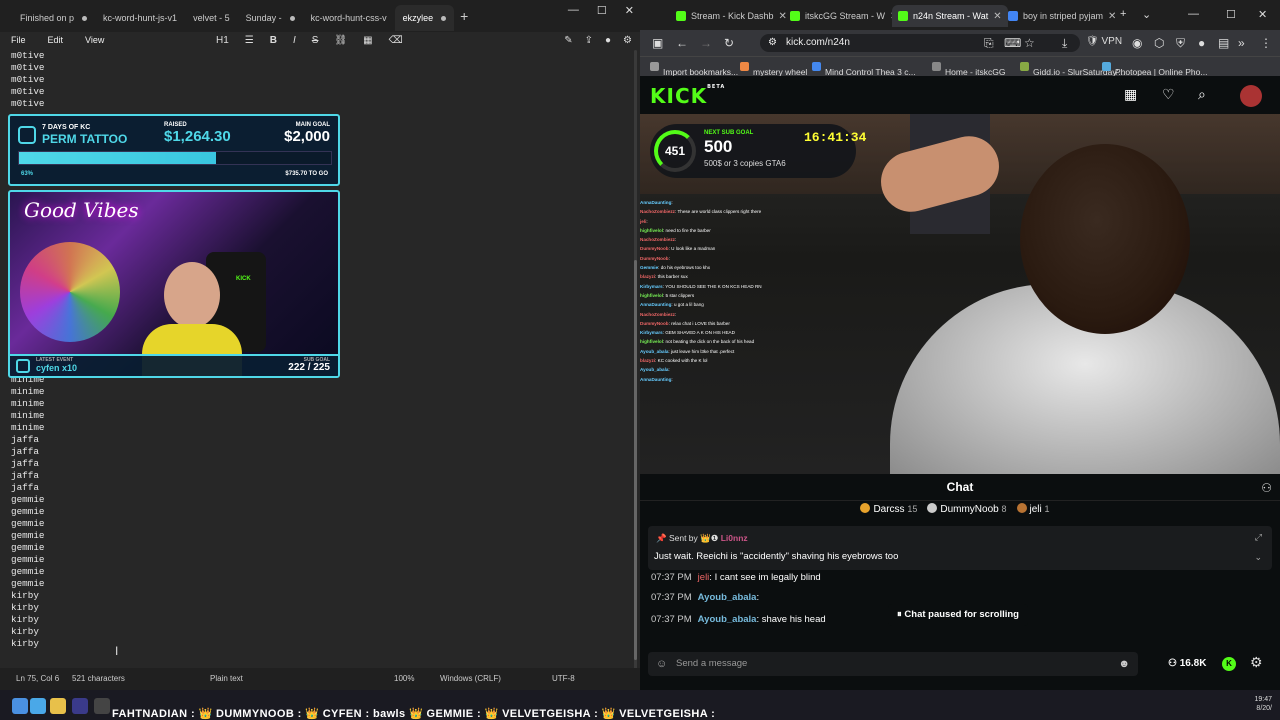  I want to click on avatar, so click(1251, 96).